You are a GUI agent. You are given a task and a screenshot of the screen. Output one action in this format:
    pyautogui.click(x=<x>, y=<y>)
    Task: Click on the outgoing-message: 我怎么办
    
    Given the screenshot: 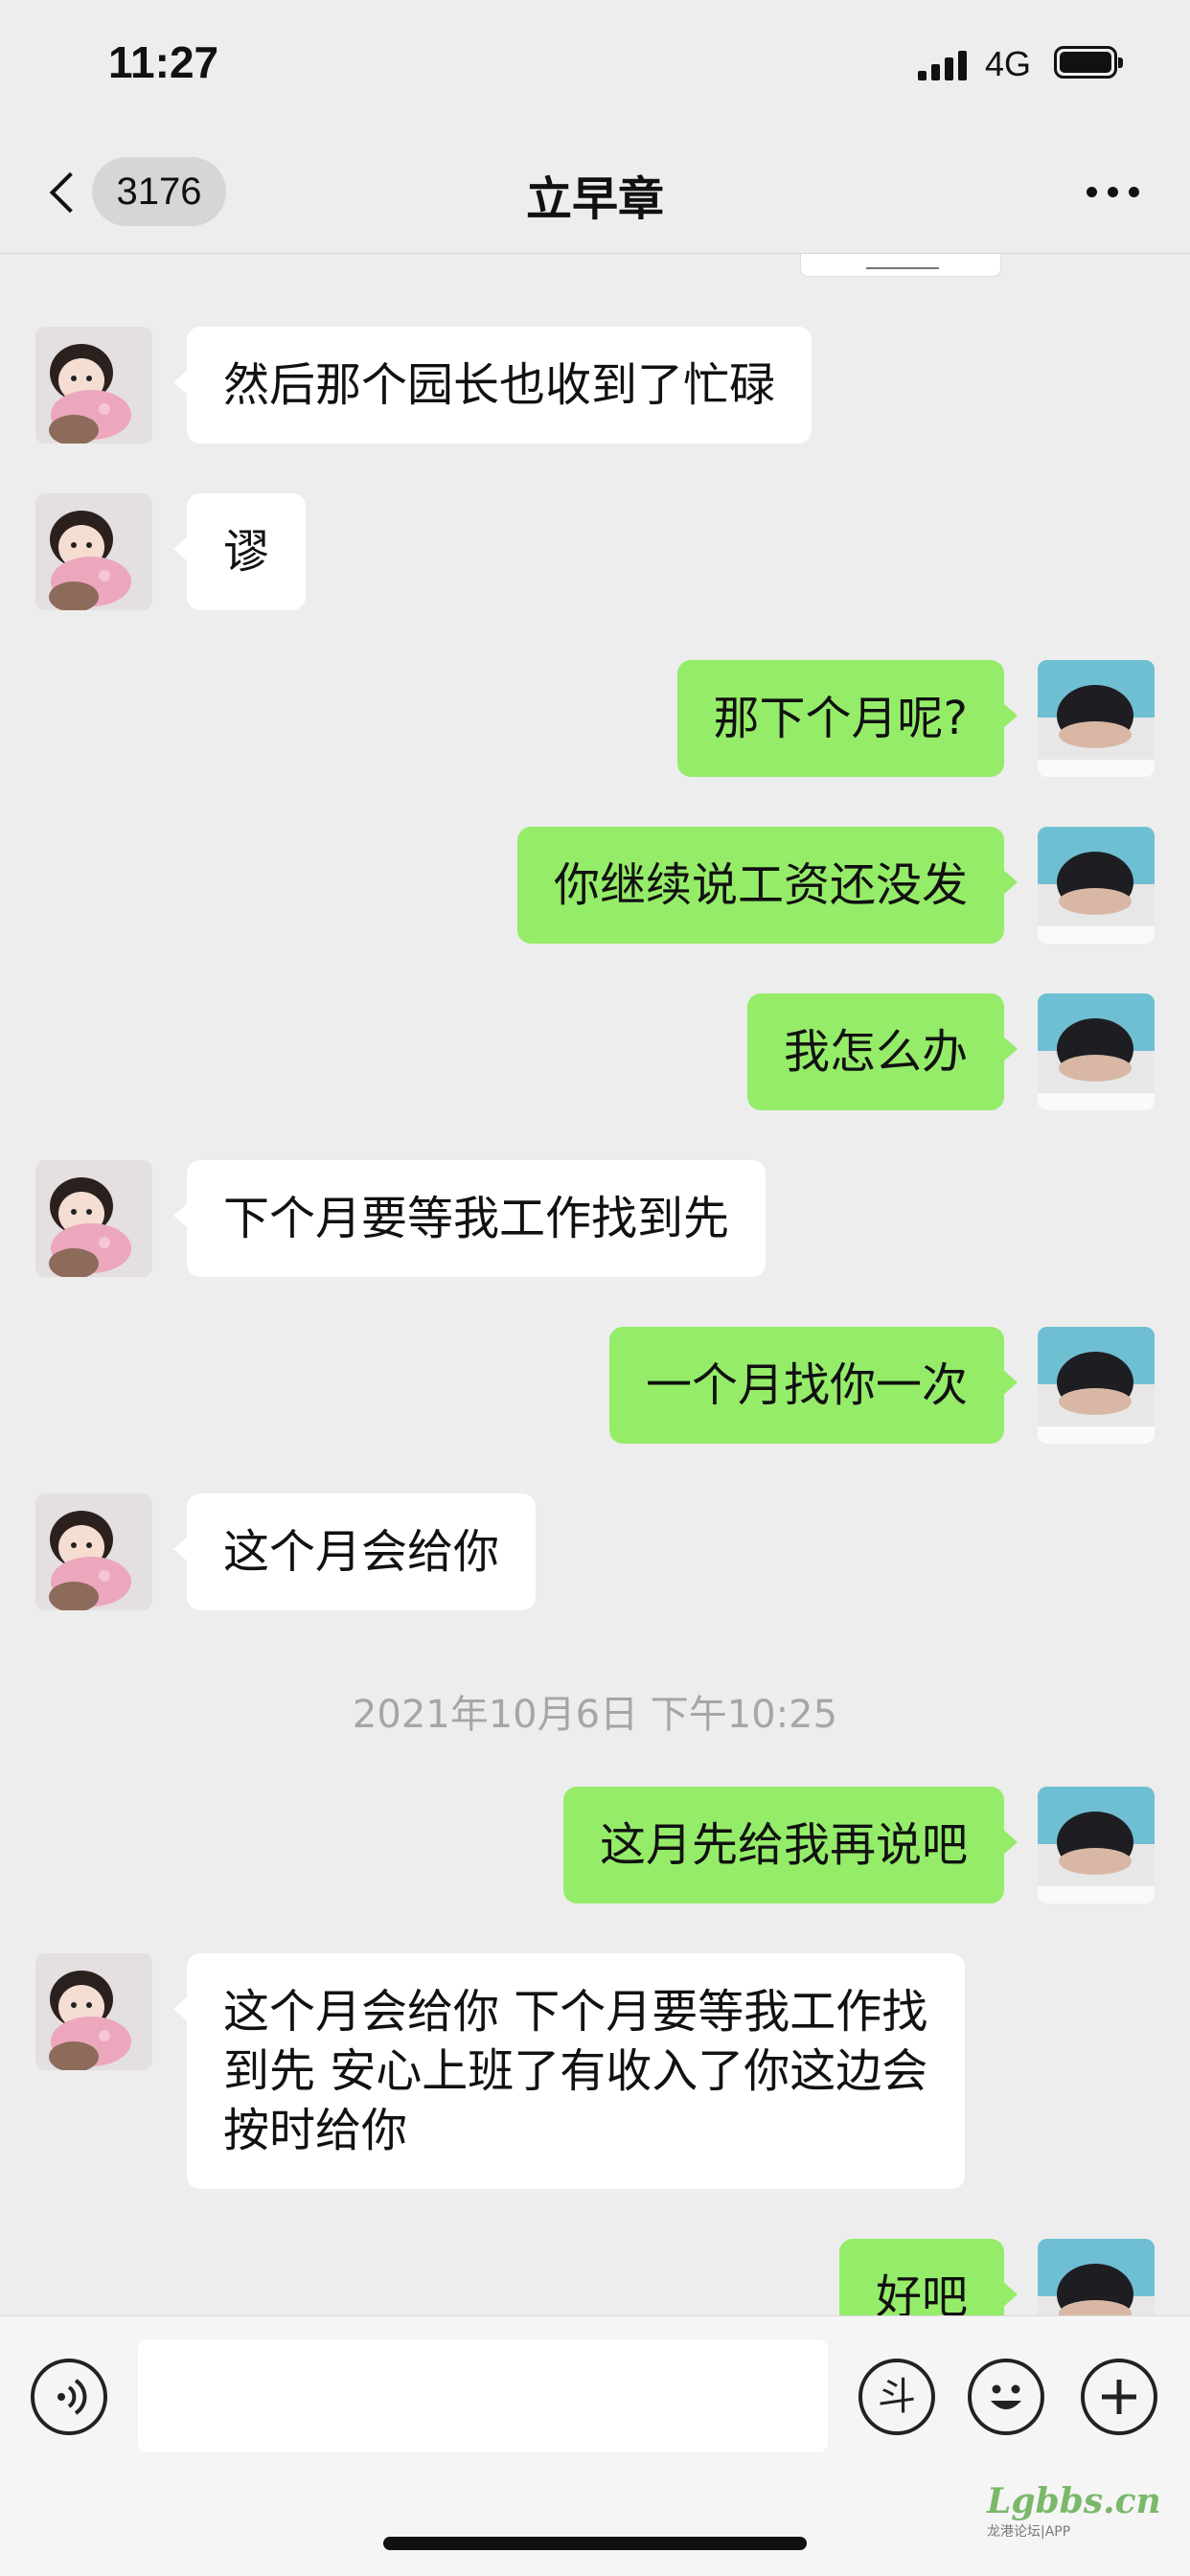 What is the action you would take?
    pyautogui.click(x=882, y=1052)
    